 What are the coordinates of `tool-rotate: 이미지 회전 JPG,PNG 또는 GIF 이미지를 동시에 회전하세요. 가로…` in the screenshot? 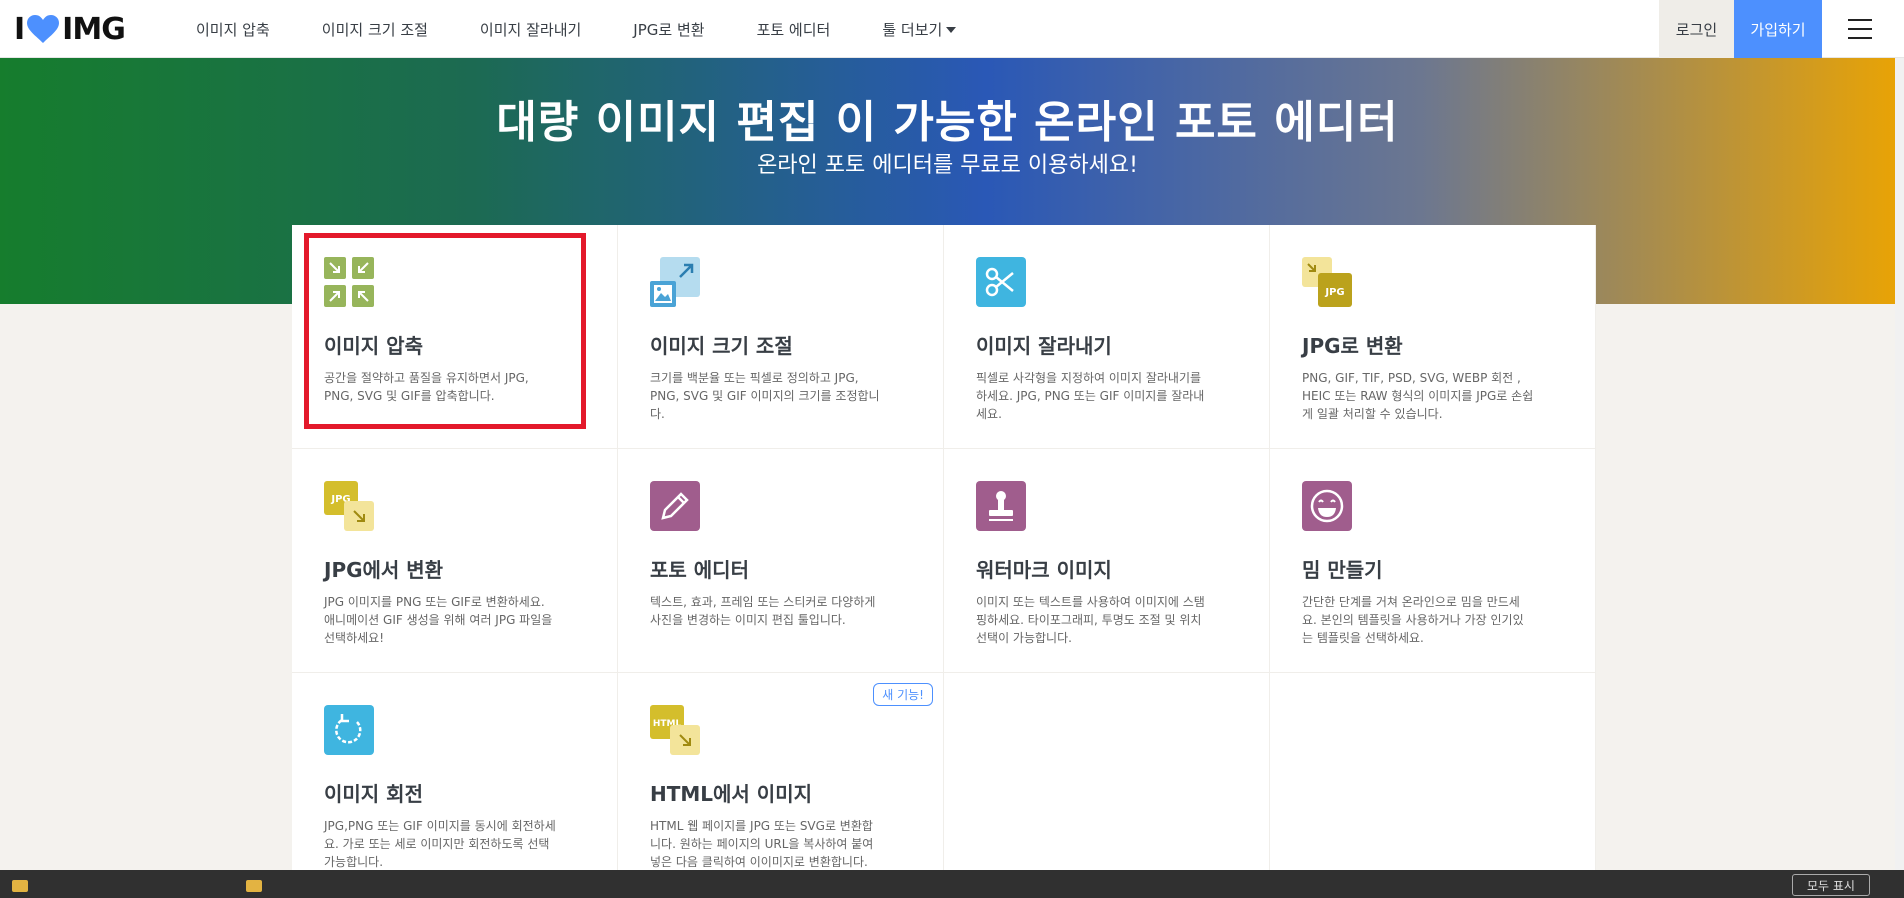 It's located at (455, 785).